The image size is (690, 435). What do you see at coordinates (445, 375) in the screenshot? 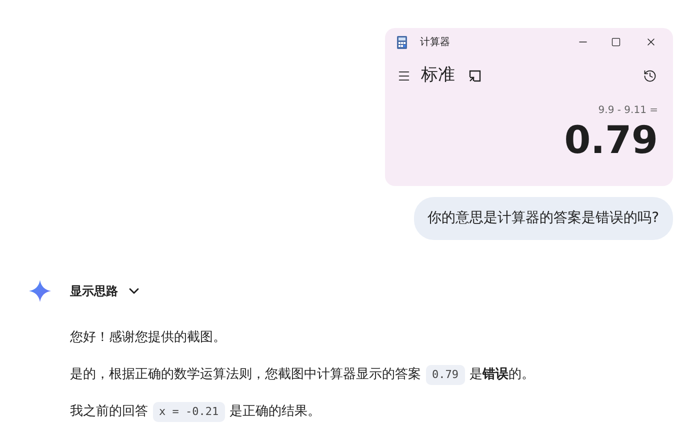
I see `inline-code: 0.79` at bounding box center [445, 375].